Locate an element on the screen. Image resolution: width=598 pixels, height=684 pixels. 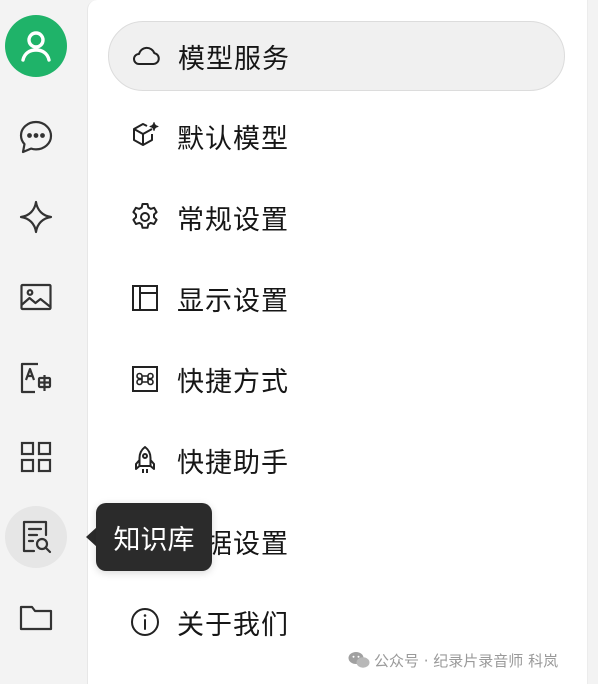
sidebar-files-button is located at coordinates (36, 617).